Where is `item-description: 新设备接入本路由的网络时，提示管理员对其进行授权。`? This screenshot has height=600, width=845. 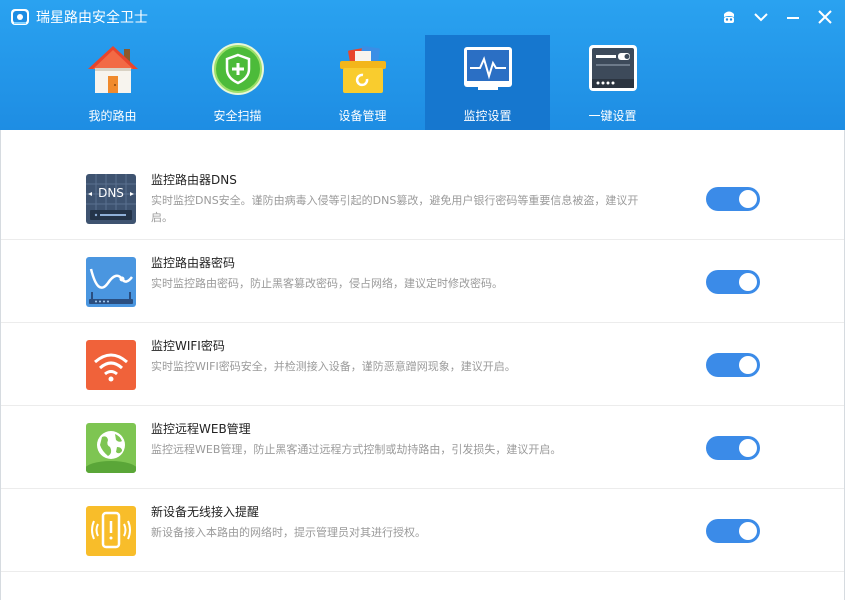 item-description: 新设备接入本路由的网络时，提示管理员对其进行授权。 is located at coordinates (288, 532).